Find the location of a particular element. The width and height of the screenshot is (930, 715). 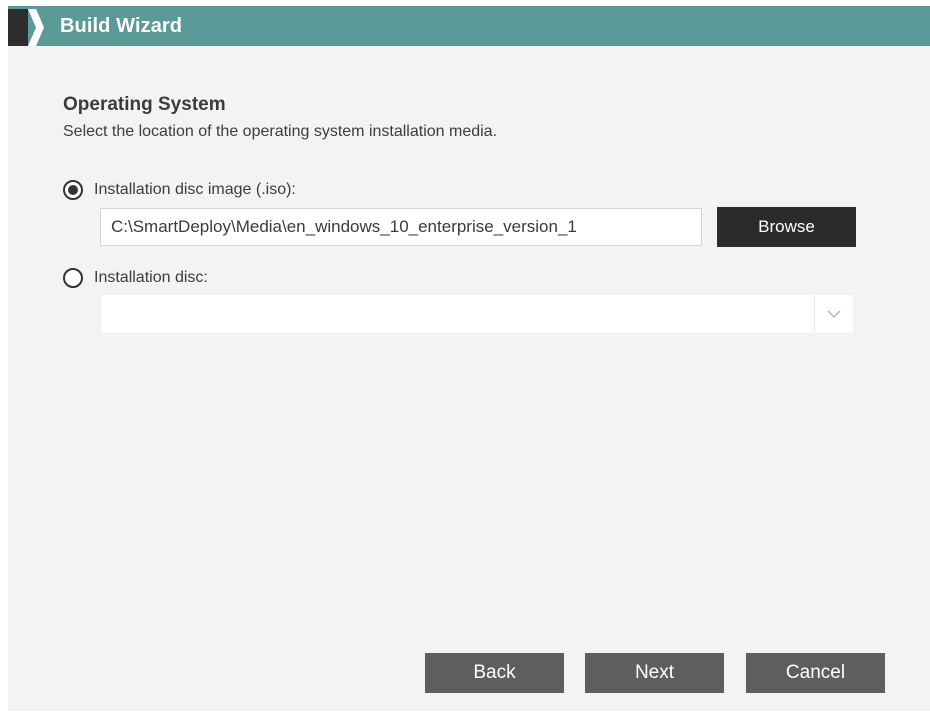

chevron-down-icon is located at coordinates (833, 314).